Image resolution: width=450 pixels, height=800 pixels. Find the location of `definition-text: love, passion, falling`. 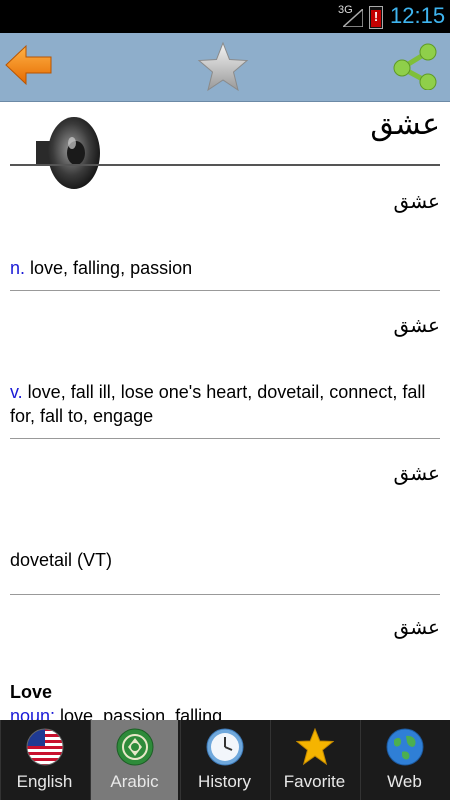

definition-text: love, passion, falling is located at coordinates (139, 713).